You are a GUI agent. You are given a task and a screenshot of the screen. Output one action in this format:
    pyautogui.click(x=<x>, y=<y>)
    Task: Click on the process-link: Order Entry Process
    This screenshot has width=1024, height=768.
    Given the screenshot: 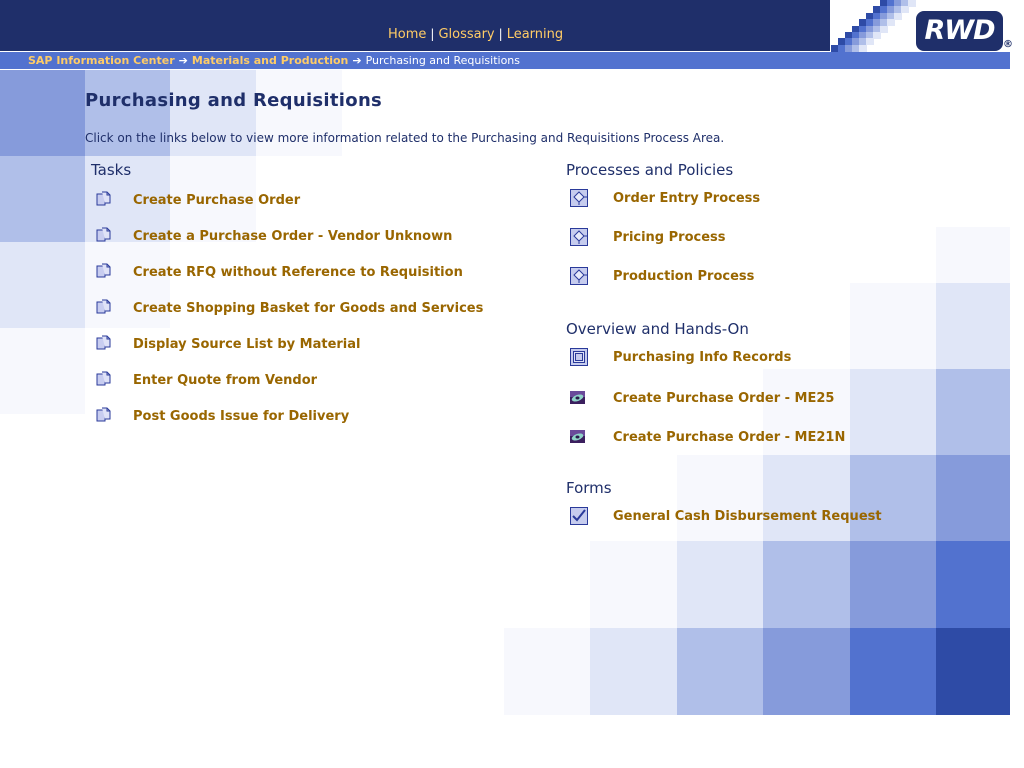 What is the action you would take?
    pyautogui.click(x=686, y=198)
    